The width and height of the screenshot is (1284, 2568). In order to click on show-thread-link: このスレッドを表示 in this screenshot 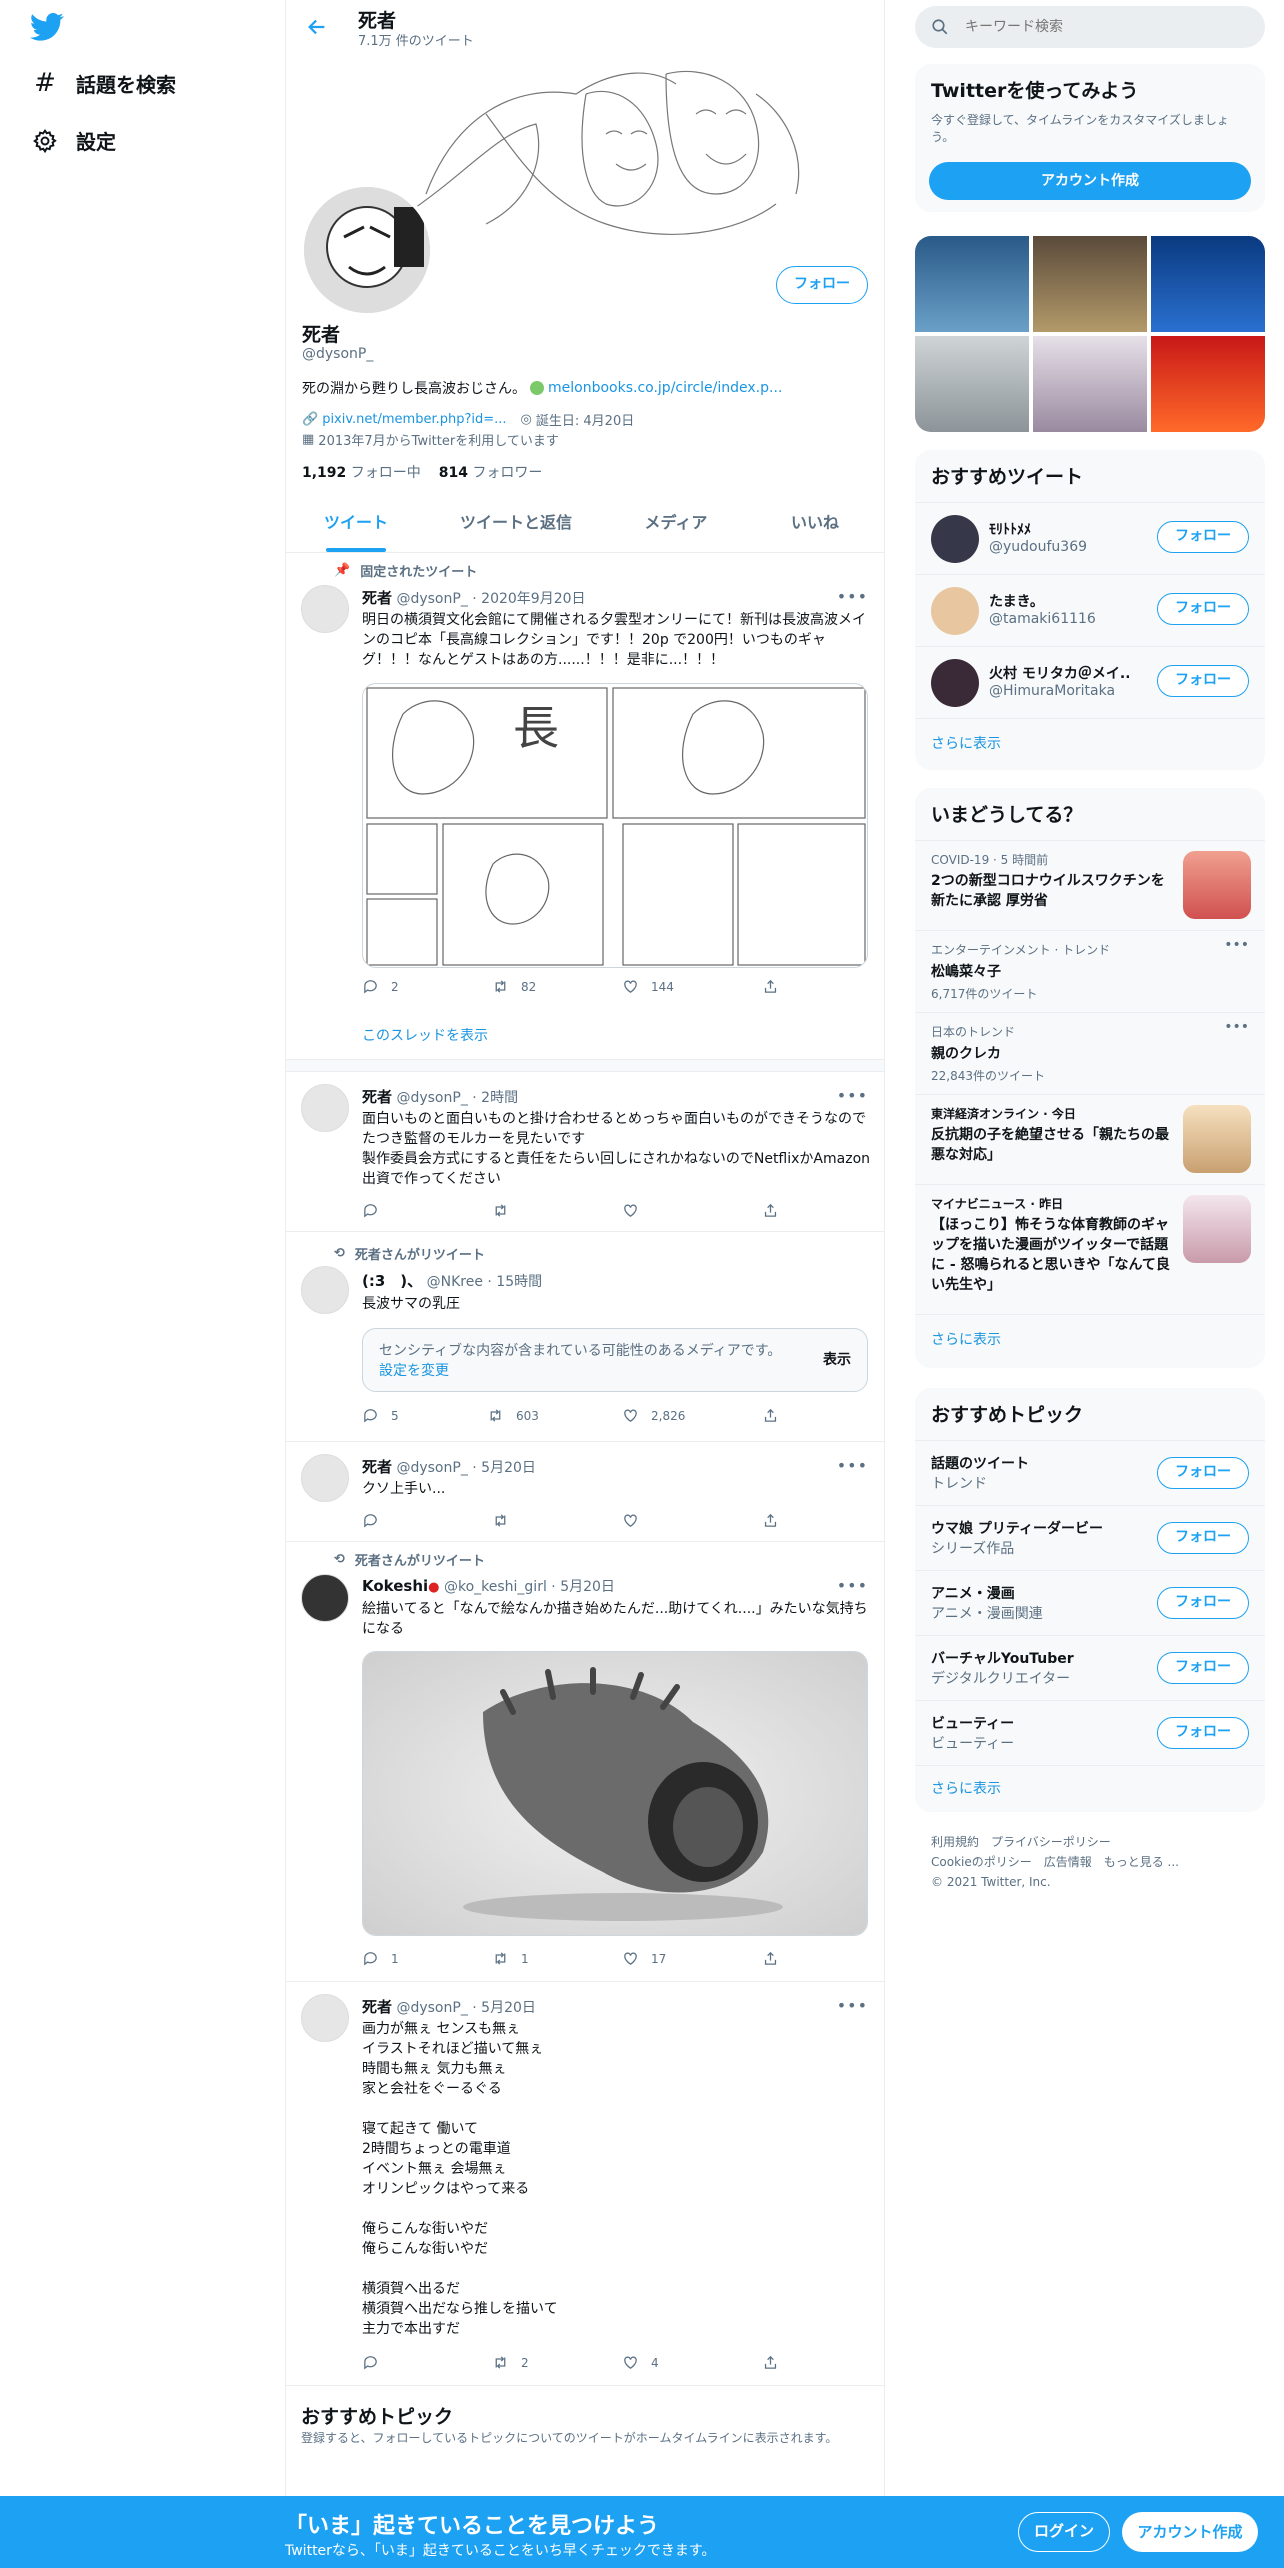, I will do `click(425, 1035)`.